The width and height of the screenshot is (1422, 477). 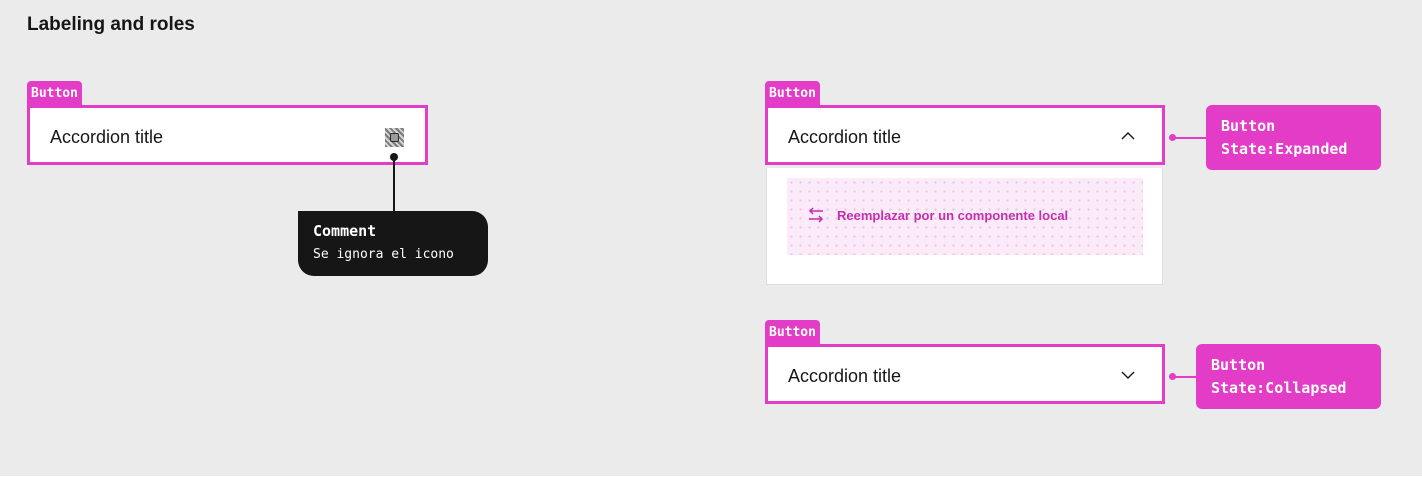 I want to click on comment-pin-line, so click(x=394, y=184).